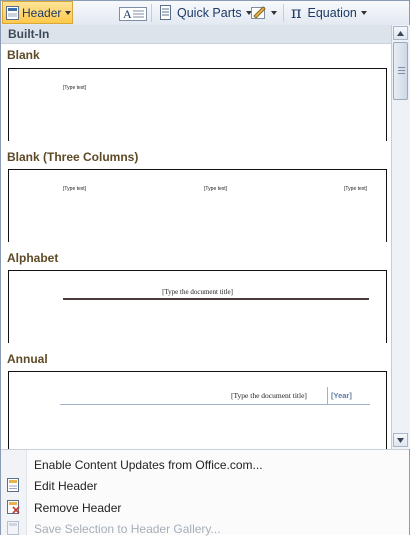 The height and width of the screenshot is (536, 410). What do you see at coordinates (197, 306) in the screenshot?
I see `header-option-alphabet: [Type the document title]` at bounding box center [197, 306].